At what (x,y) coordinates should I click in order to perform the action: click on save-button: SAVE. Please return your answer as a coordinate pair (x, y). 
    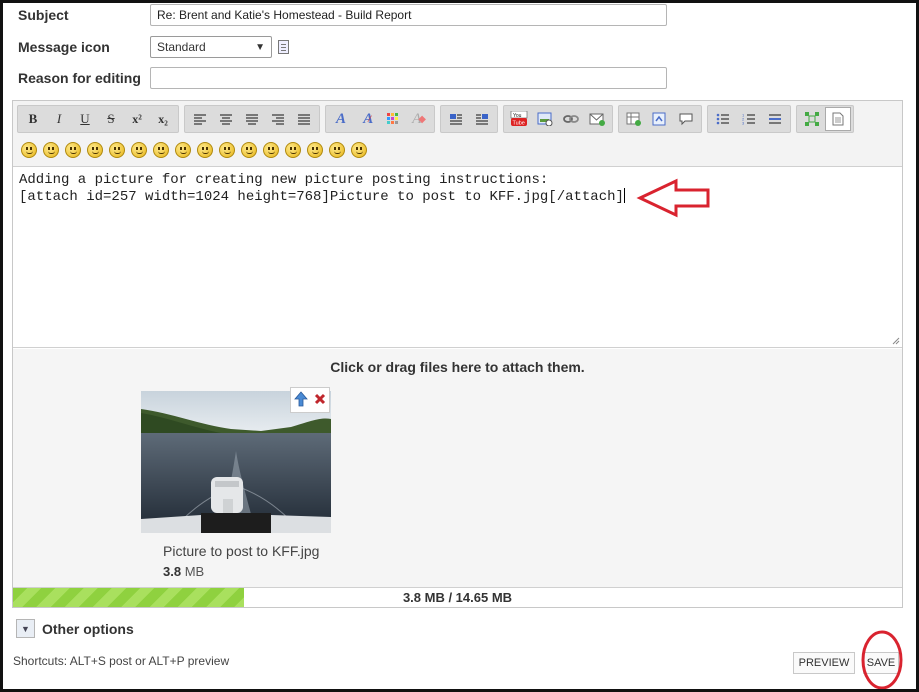
    Looking at the image, I should click on (881, 663).